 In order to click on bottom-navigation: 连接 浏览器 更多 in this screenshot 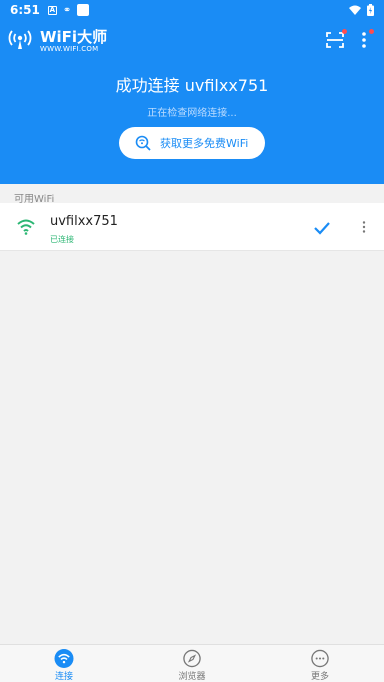, I will do `click(192, 663)`.